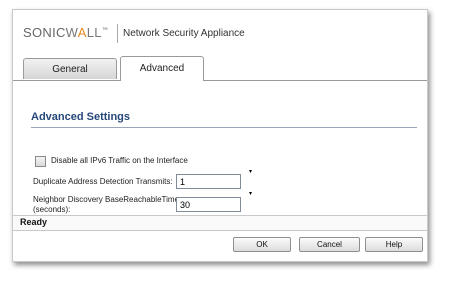 This screenshot has height=289, width=474. What do you see at coordinates (329, 244) in the screenshot?
I see `cancel-button: Cancel` at bounding box center [329, 244].